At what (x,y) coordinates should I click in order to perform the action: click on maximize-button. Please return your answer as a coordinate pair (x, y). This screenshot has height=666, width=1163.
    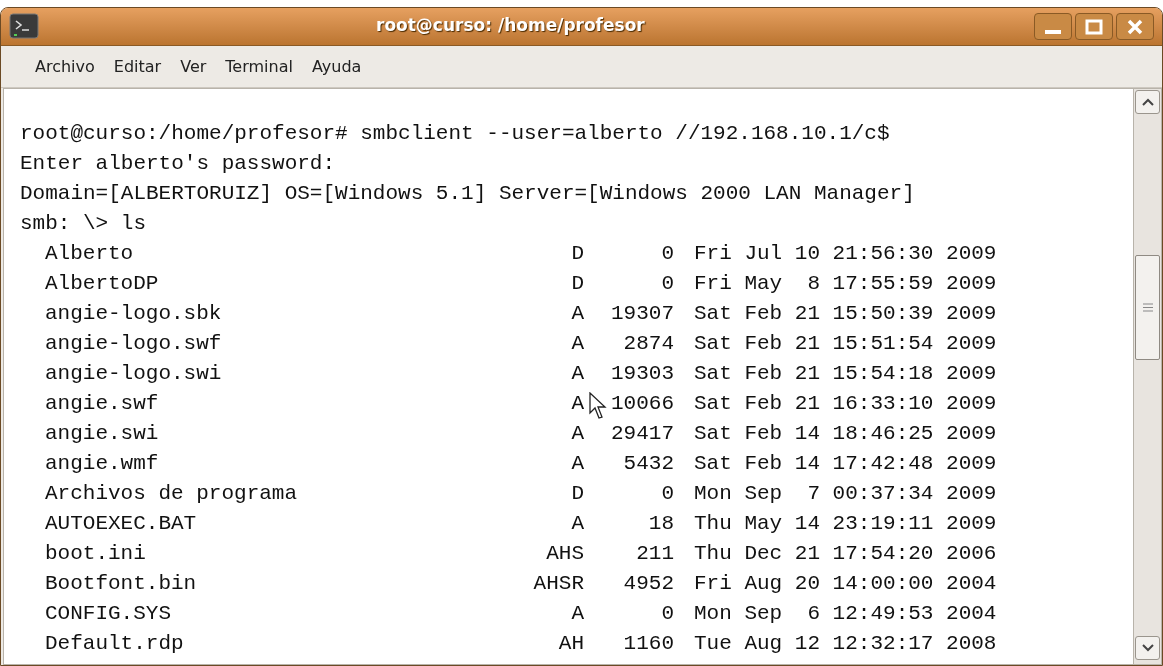
    Looking at the image, I should click on (1094, 26).